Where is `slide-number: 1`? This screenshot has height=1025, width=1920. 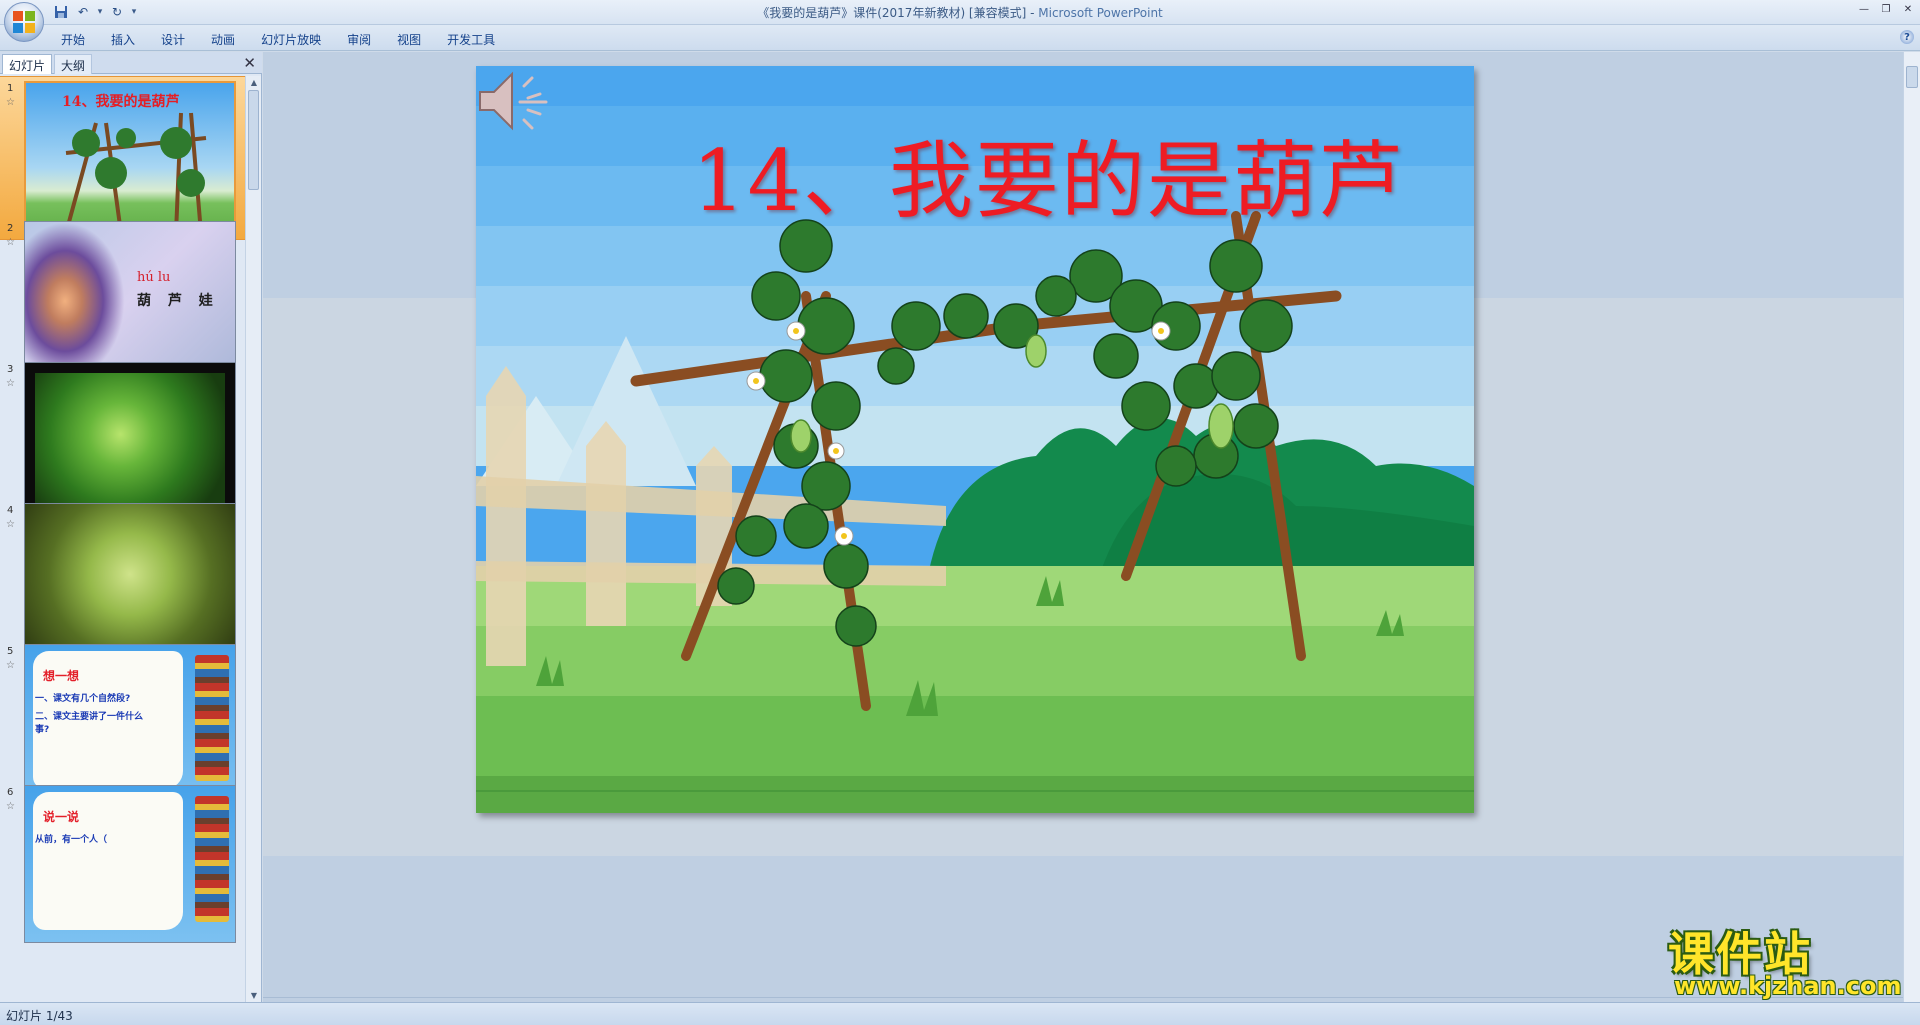 slide-number: 1 is located at coordinates (10, 88).